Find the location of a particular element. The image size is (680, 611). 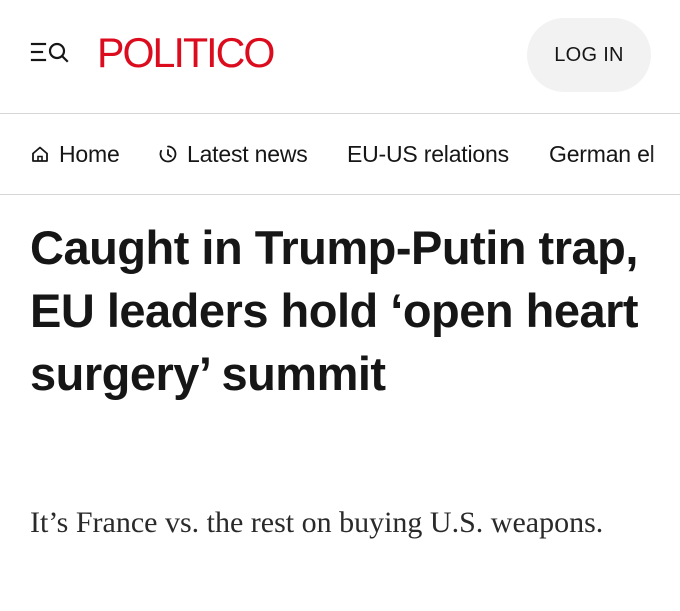

nav-item-label: EU-US relations is located at coordinates (428, 153).